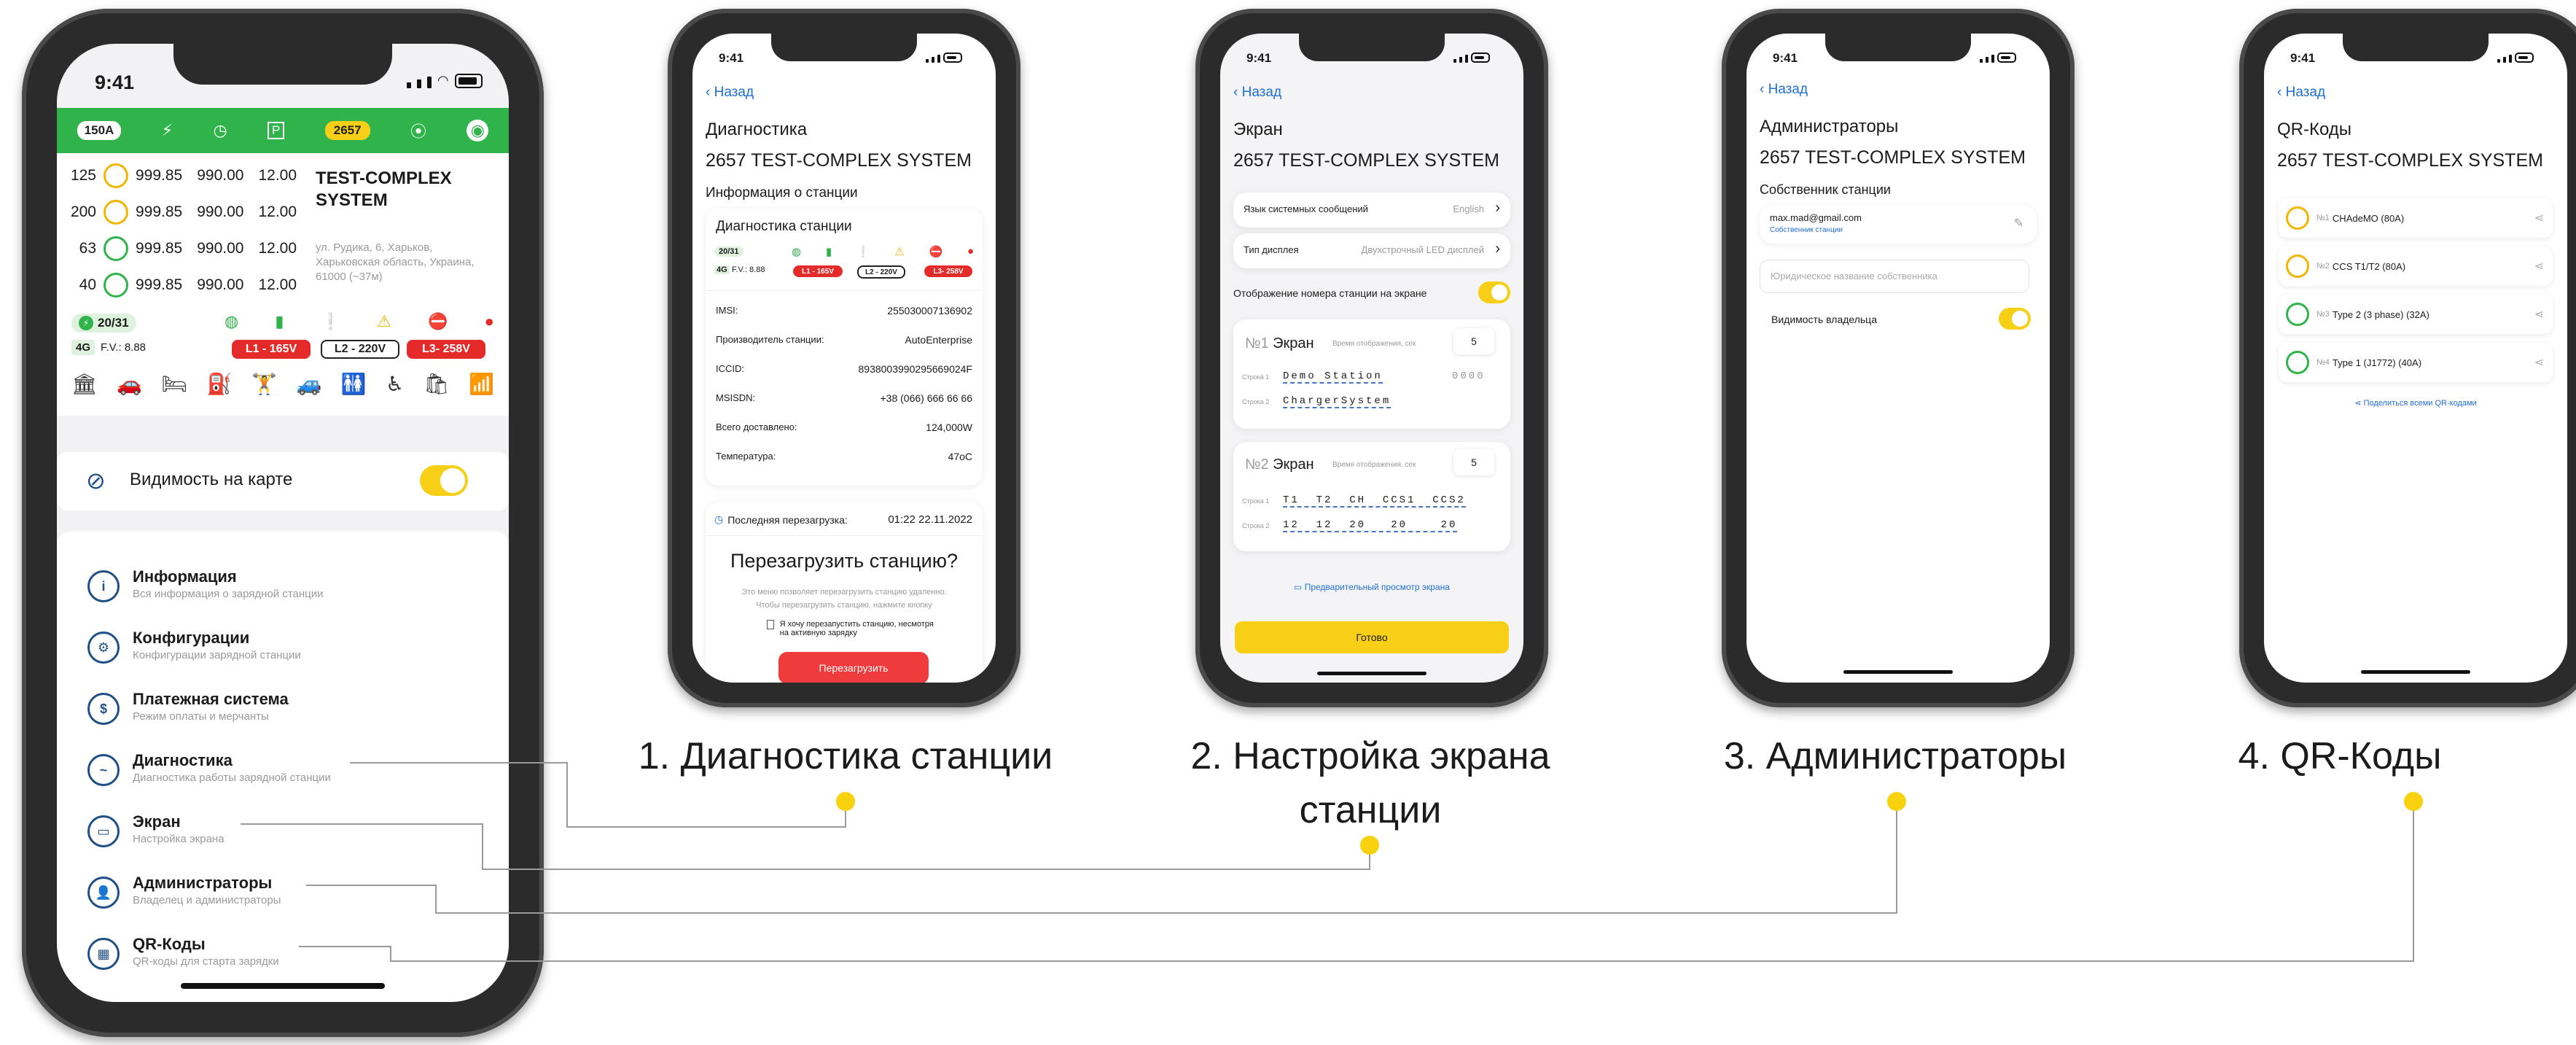 This screenshot has height=1045, width=2576. What do you see at coordinates (1369, 846) in the screenshot?
I see `marker-dot-screen` at bounding box center [1369, 846].